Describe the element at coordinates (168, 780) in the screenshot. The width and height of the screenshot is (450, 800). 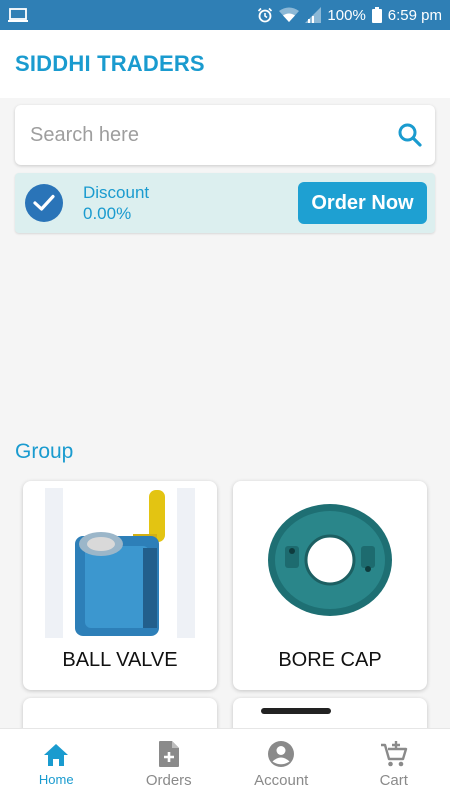
I see `nav-orders-label: Orders` at that location.